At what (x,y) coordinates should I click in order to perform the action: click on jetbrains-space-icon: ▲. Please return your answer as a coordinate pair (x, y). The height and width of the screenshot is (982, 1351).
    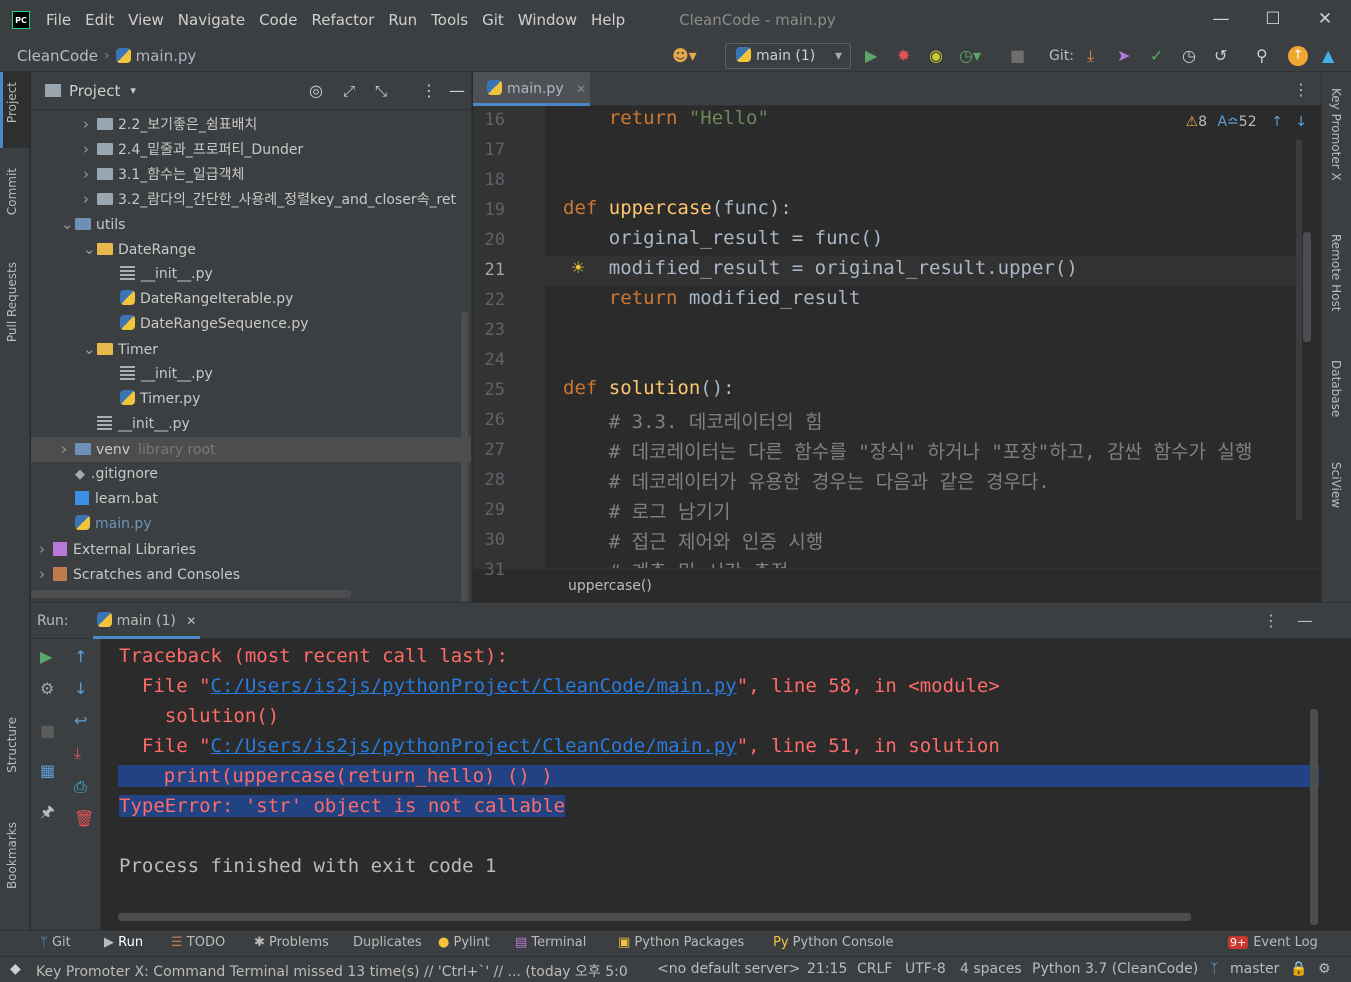
    Looking at the image, I should click on (1328, 56).